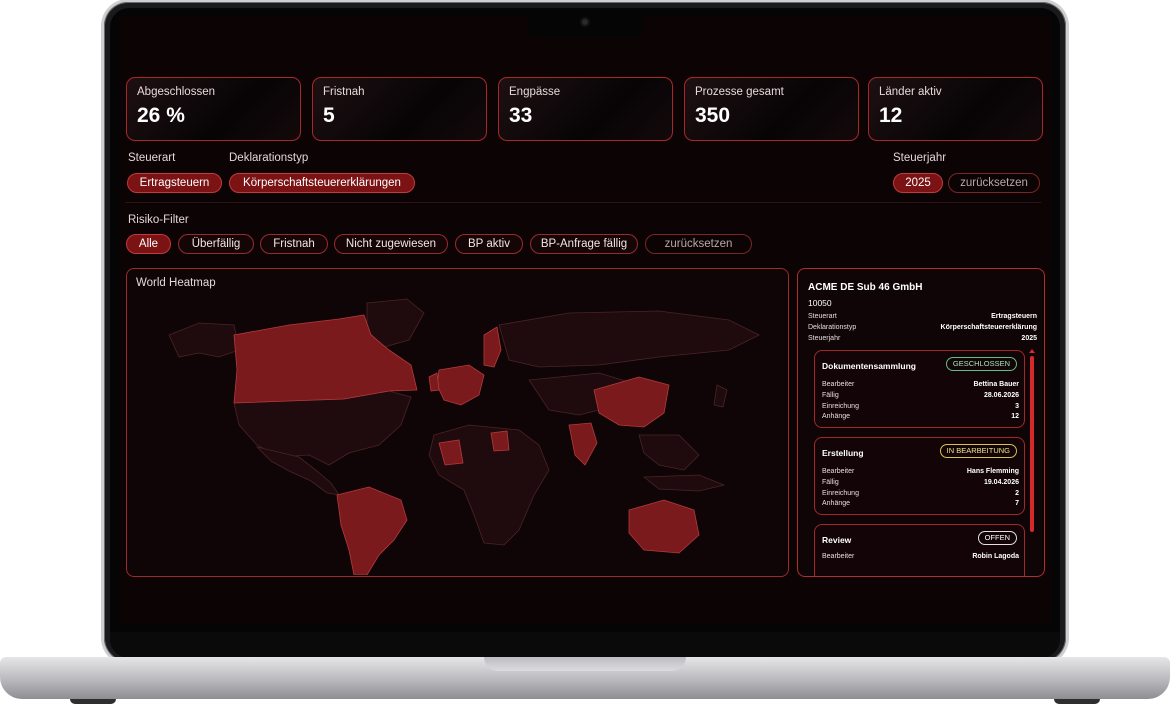 Image resolution: width=1170 pixels, height=706 pixels. I want to click on process-step-card: Review OFFEN Bearbeiter Robin Lagoda, so click(919, 550).